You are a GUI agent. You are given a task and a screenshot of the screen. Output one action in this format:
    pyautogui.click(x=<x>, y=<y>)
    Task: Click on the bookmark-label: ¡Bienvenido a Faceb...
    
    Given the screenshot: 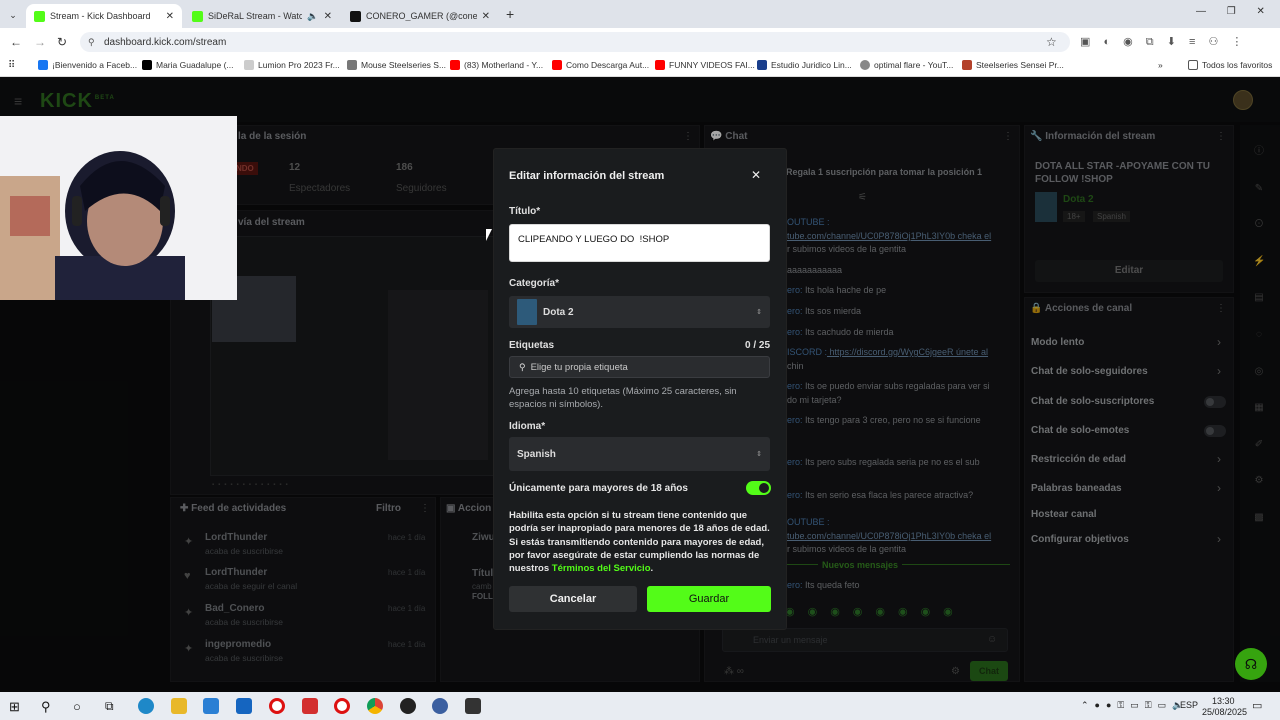 What is the action you would take?
    pyautogui.click(x=95, y=65)
    